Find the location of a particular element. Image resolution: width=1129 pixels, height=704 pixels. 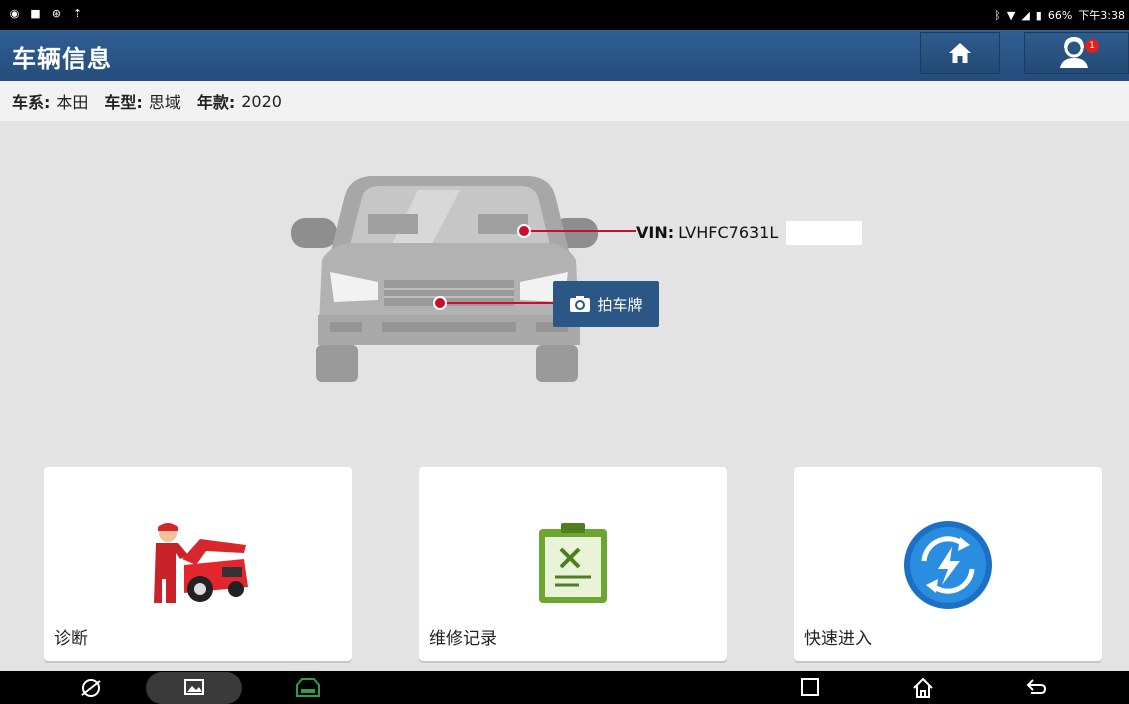

battery-icon: ▮ is located at coordinates (1038, 15).